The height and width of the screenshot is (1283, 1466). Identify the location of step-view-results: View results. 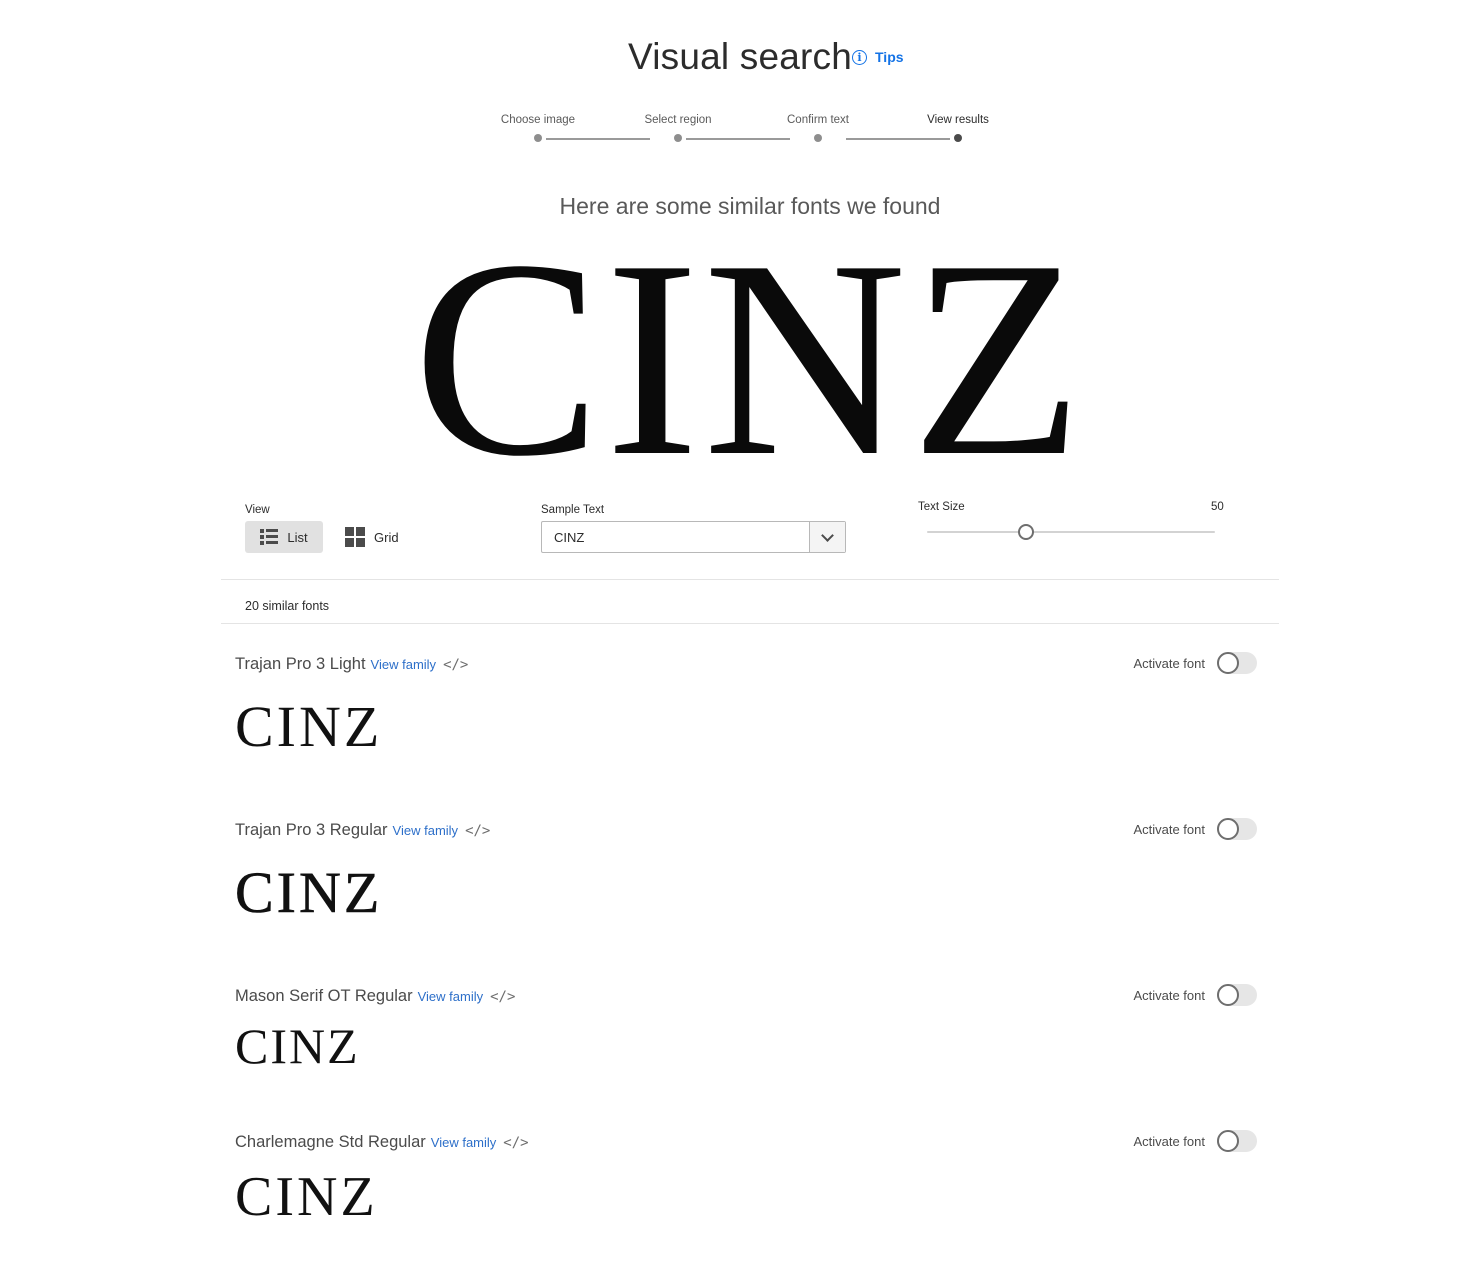
(958, 120).